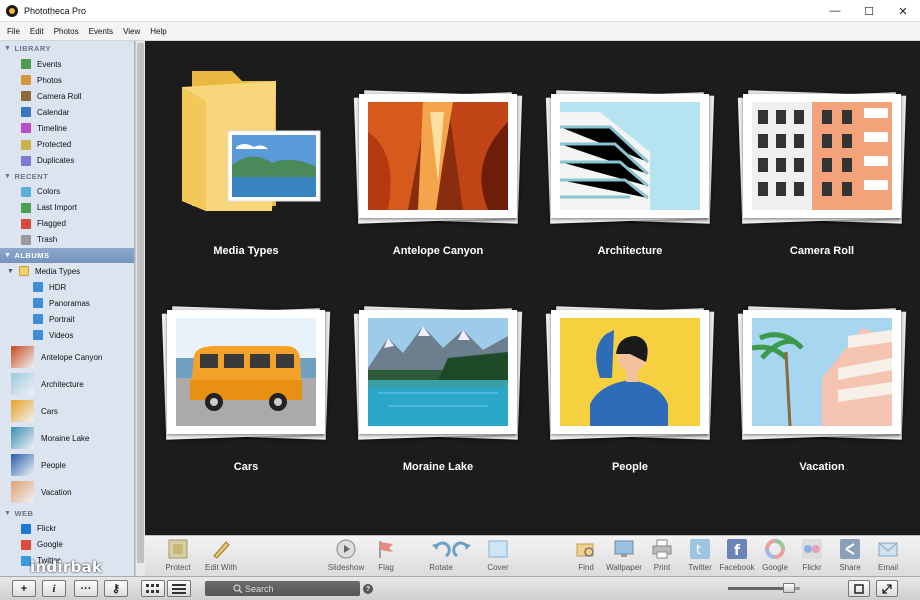 Image resolution: width=920 pixels, height=600 pixels. I want to click on rotate-right-button, so click(462, 557).